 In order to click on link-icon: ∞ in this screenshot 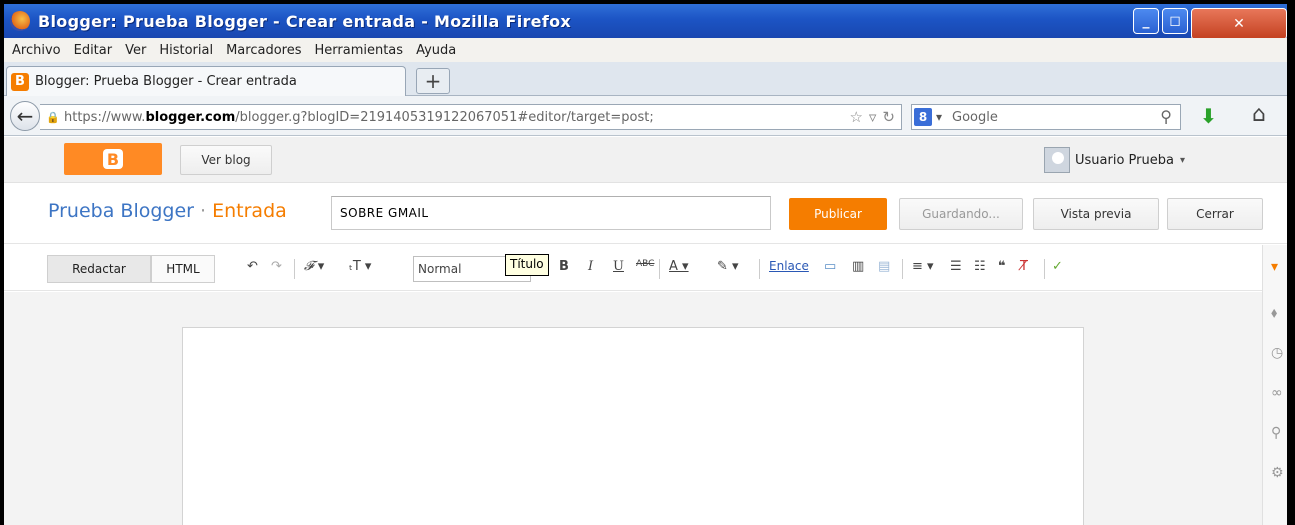, I will do `click(1277, 393)`.